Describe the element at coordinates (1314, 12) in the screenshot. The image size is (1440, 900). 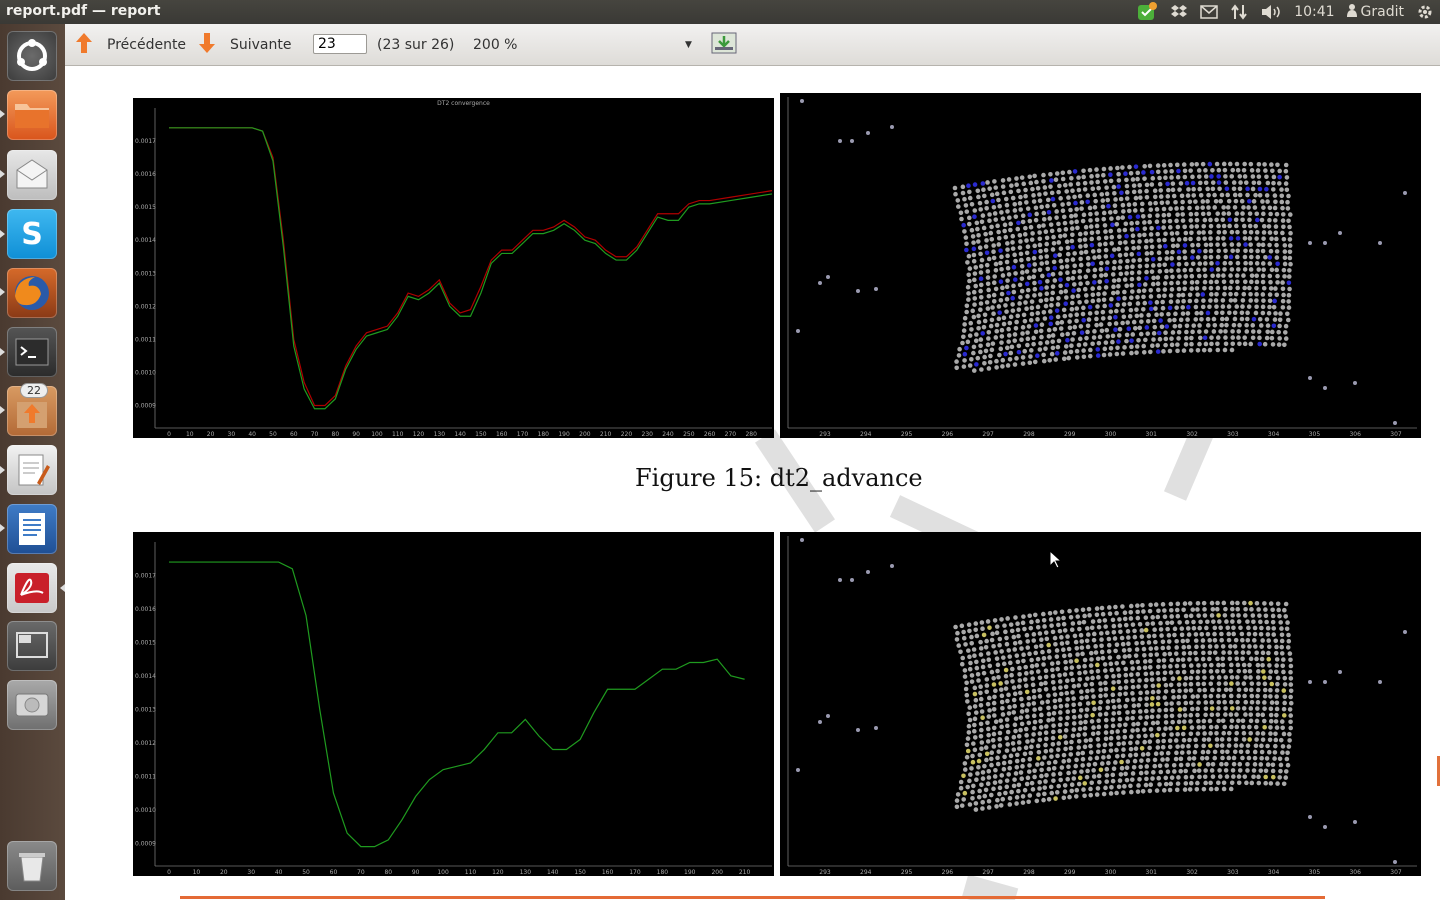
I see `clock: 10:41` at that location.